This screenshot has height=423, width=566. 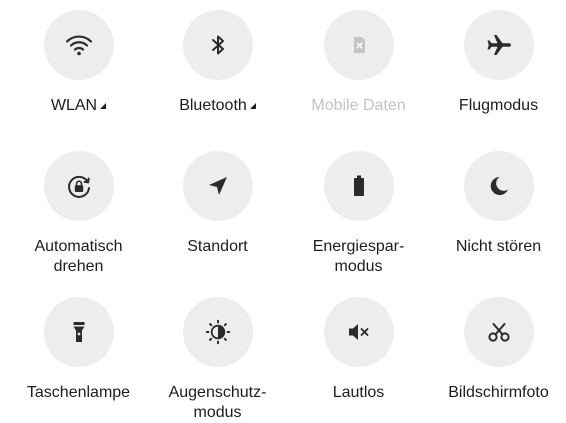 I want to click on mobile-data-toggle, so click(x=358, y=45).